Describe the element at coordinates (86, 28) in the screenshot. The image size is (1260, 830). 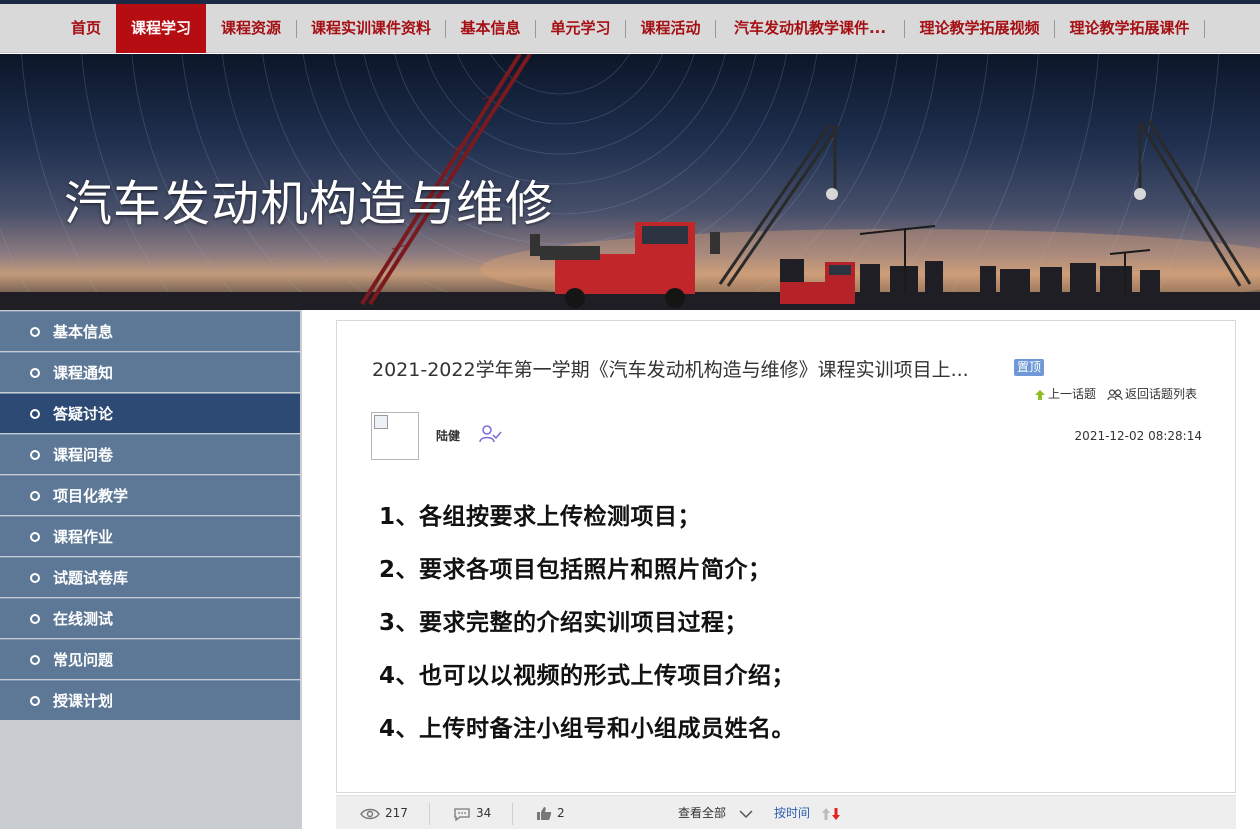
I see `nav-item-home: 首页` at that location.